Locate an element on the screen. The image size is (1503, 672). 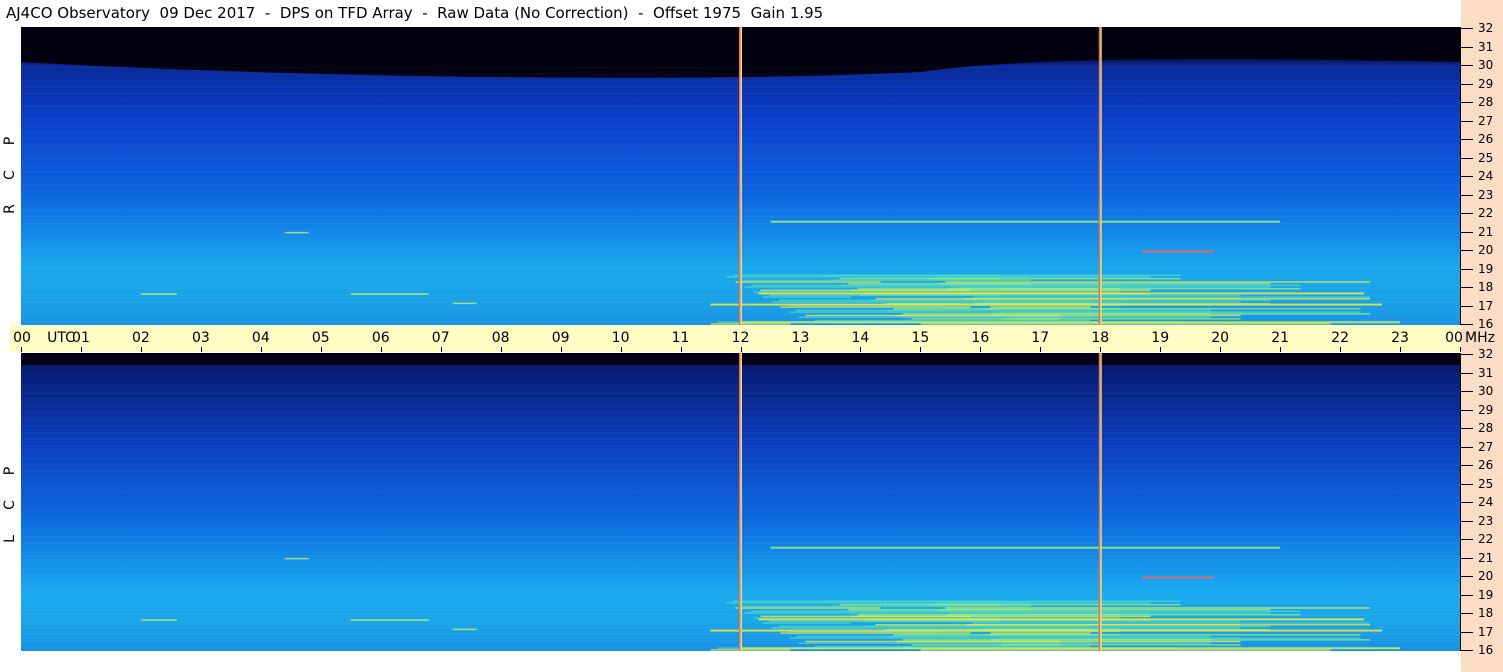
time-tick-label: 12 is located at coordinates (740, 338).